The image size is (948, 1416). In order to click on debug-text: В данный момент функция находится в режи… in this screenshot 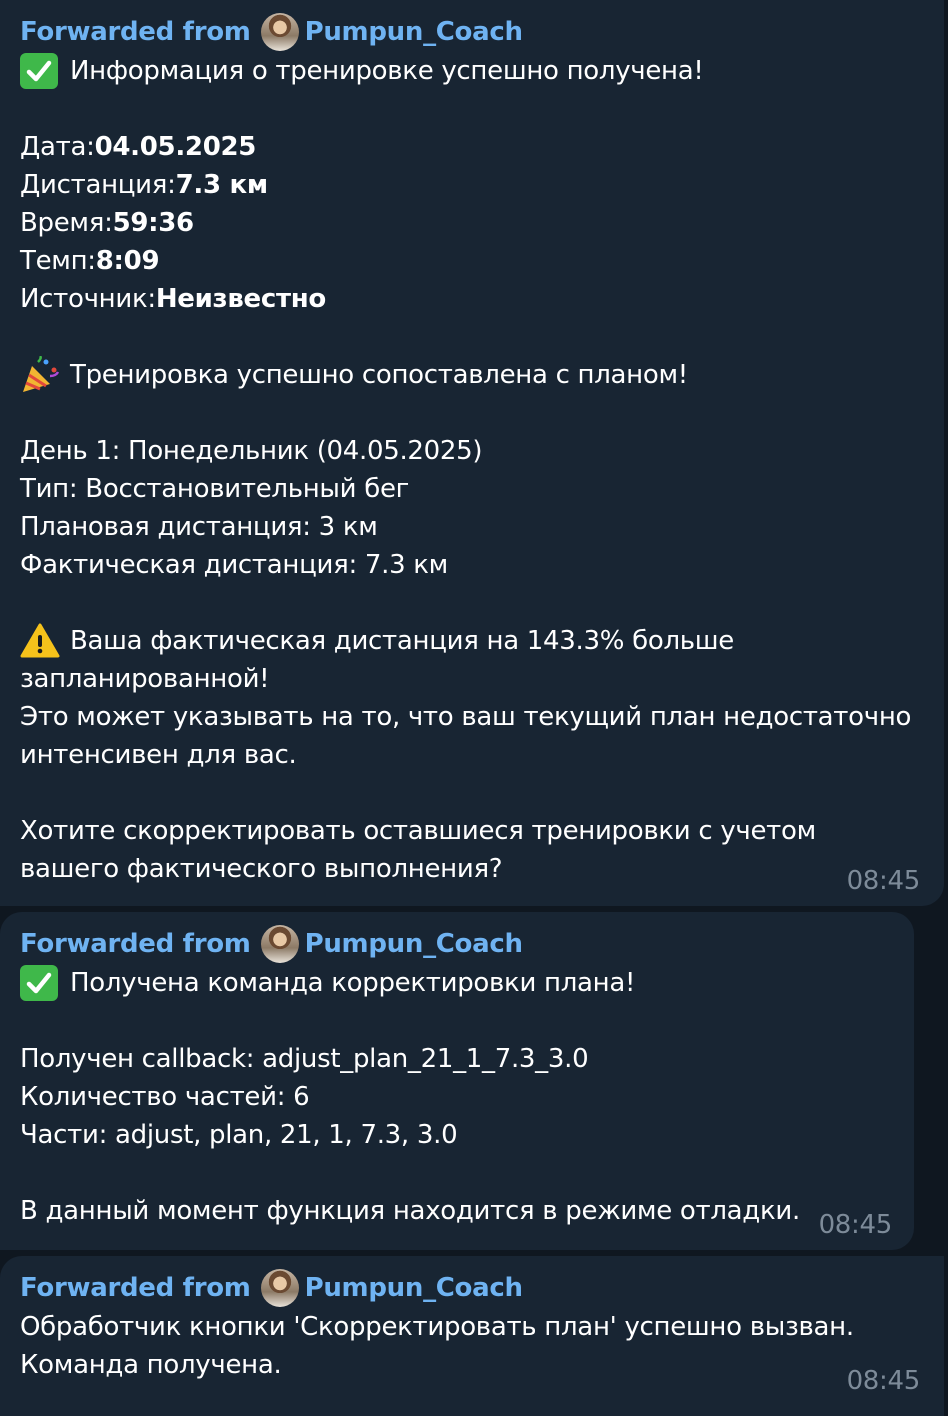, I will do `click(410, 1211)`.